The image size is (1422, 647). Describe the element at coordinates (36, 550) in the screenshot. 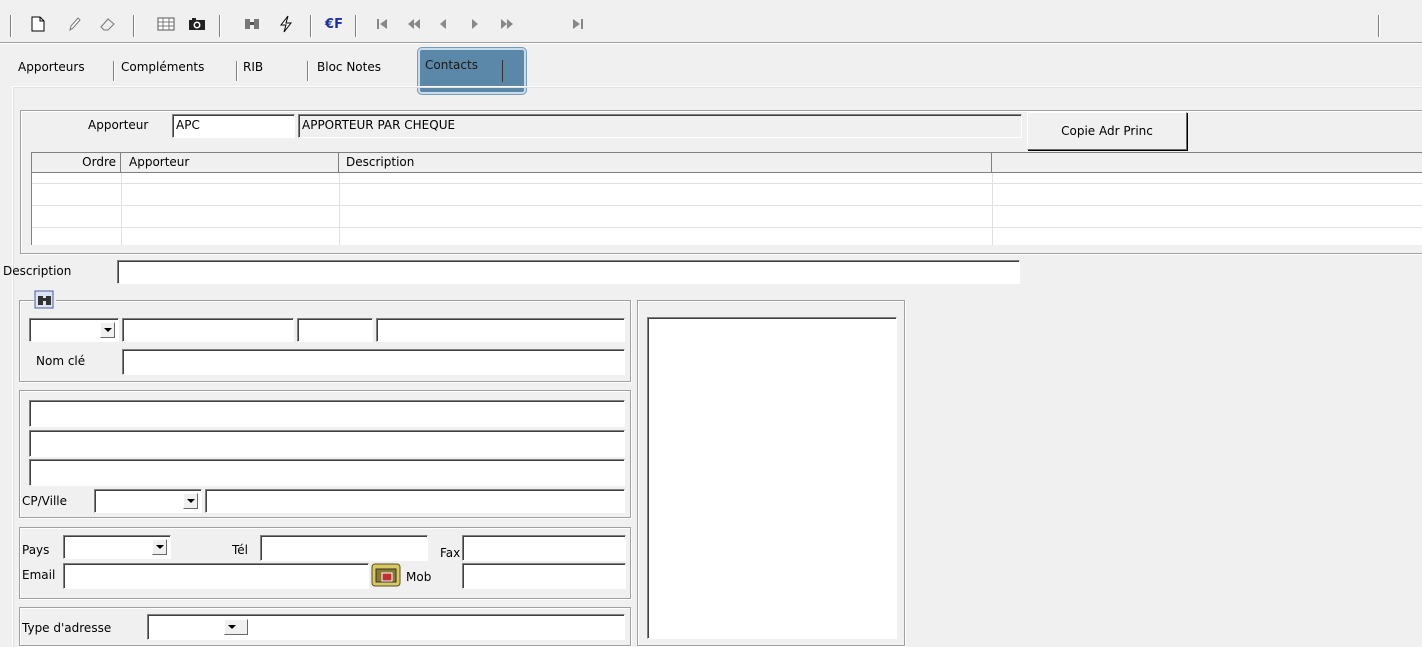

I see `pays-label: Pays` at that location.